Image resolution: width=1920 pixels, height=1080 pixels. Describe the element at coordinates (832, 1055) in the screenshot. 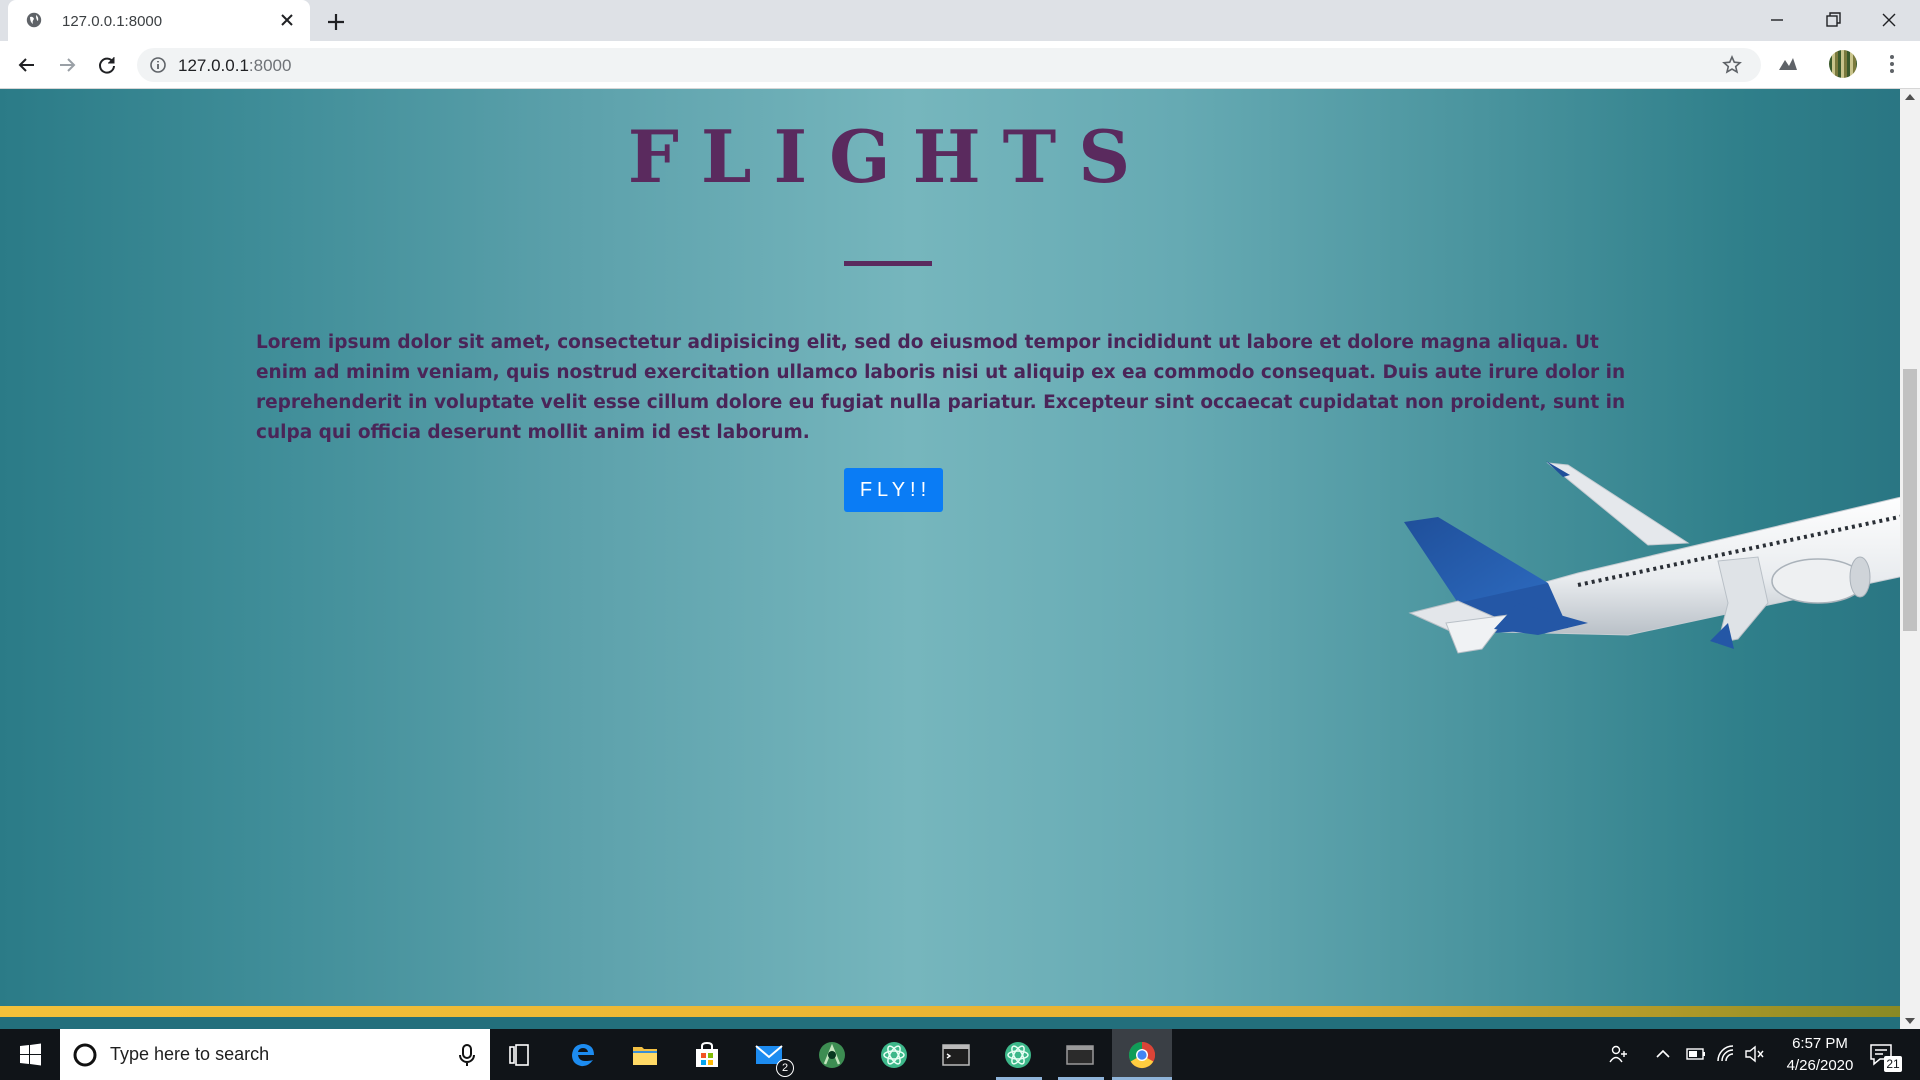

I see `android-studio-icon` at that location.